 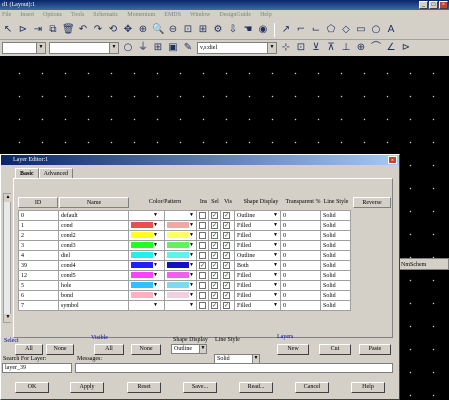 I want to click on paste-layer-button: Paste, so click(x=375, y=349).